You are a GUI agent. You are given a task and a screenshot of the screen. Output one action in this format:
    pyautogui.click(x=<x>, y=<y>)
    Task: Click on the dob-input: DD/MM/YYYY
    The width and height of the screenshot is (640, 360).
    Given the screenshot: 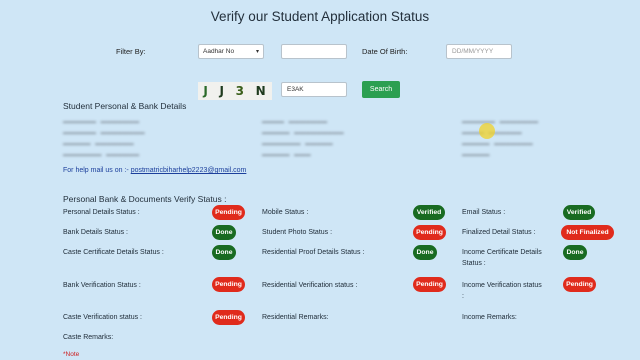 What is the action you would take?
    pyautogui.click(x=479, y=51)
    